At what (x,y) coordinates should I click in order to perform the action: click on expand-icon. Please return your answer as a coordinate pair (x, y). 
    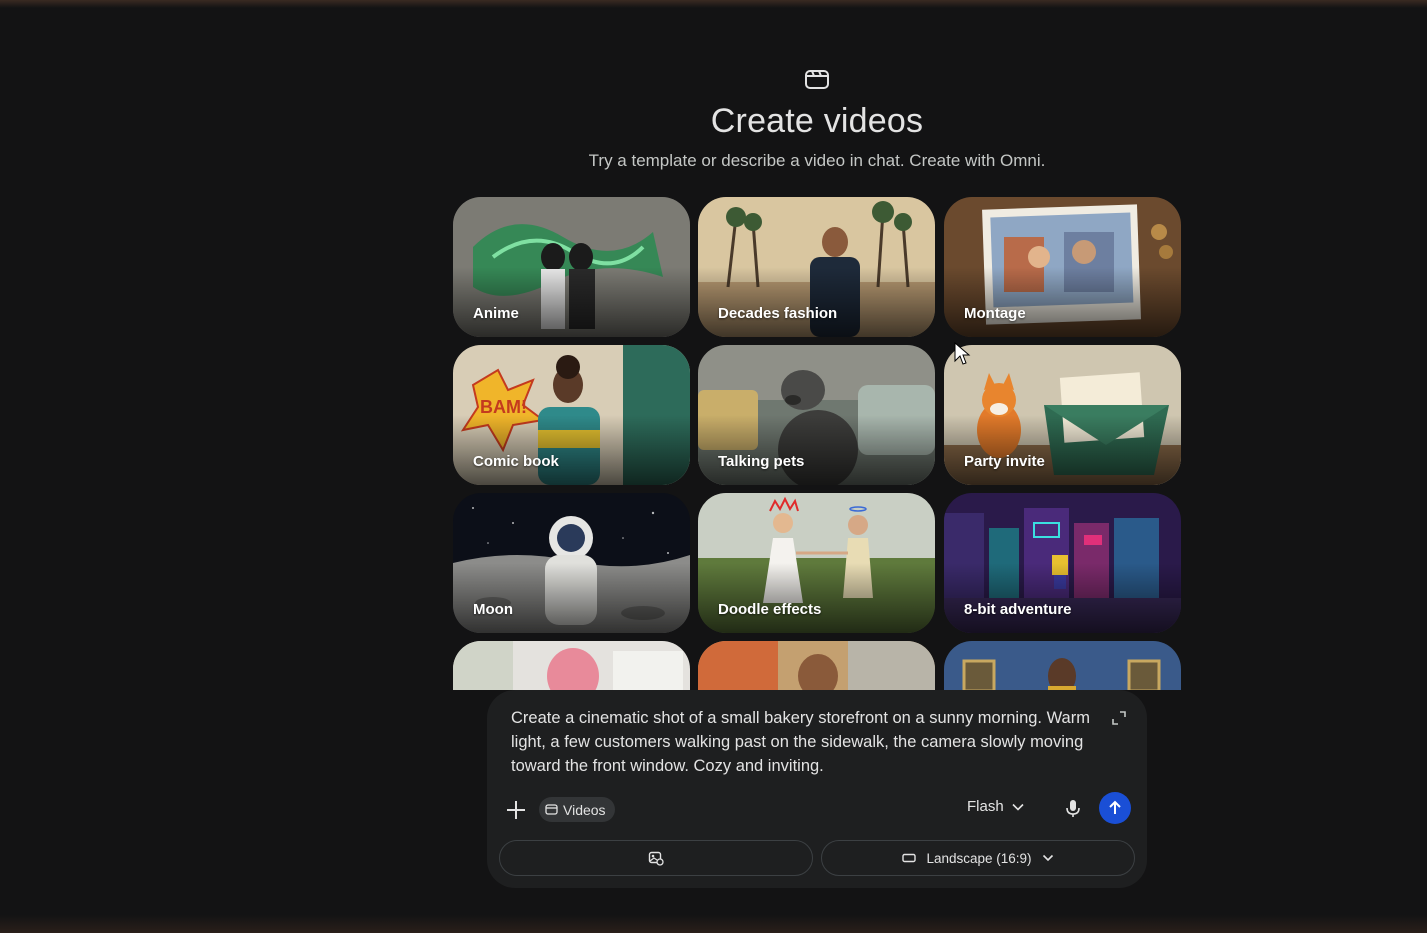
    Looking at the image, I should click on (1119, 718).